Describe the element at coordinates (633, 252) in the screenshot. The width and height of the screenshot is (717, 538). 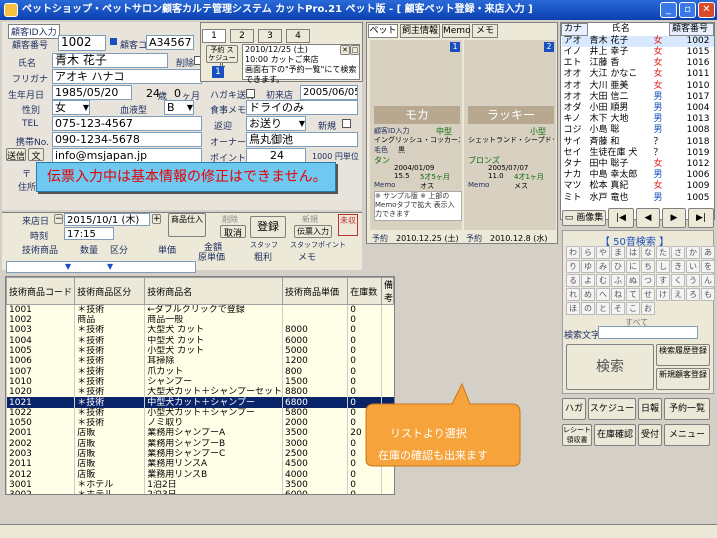
I see `kana-key: は` at that location.